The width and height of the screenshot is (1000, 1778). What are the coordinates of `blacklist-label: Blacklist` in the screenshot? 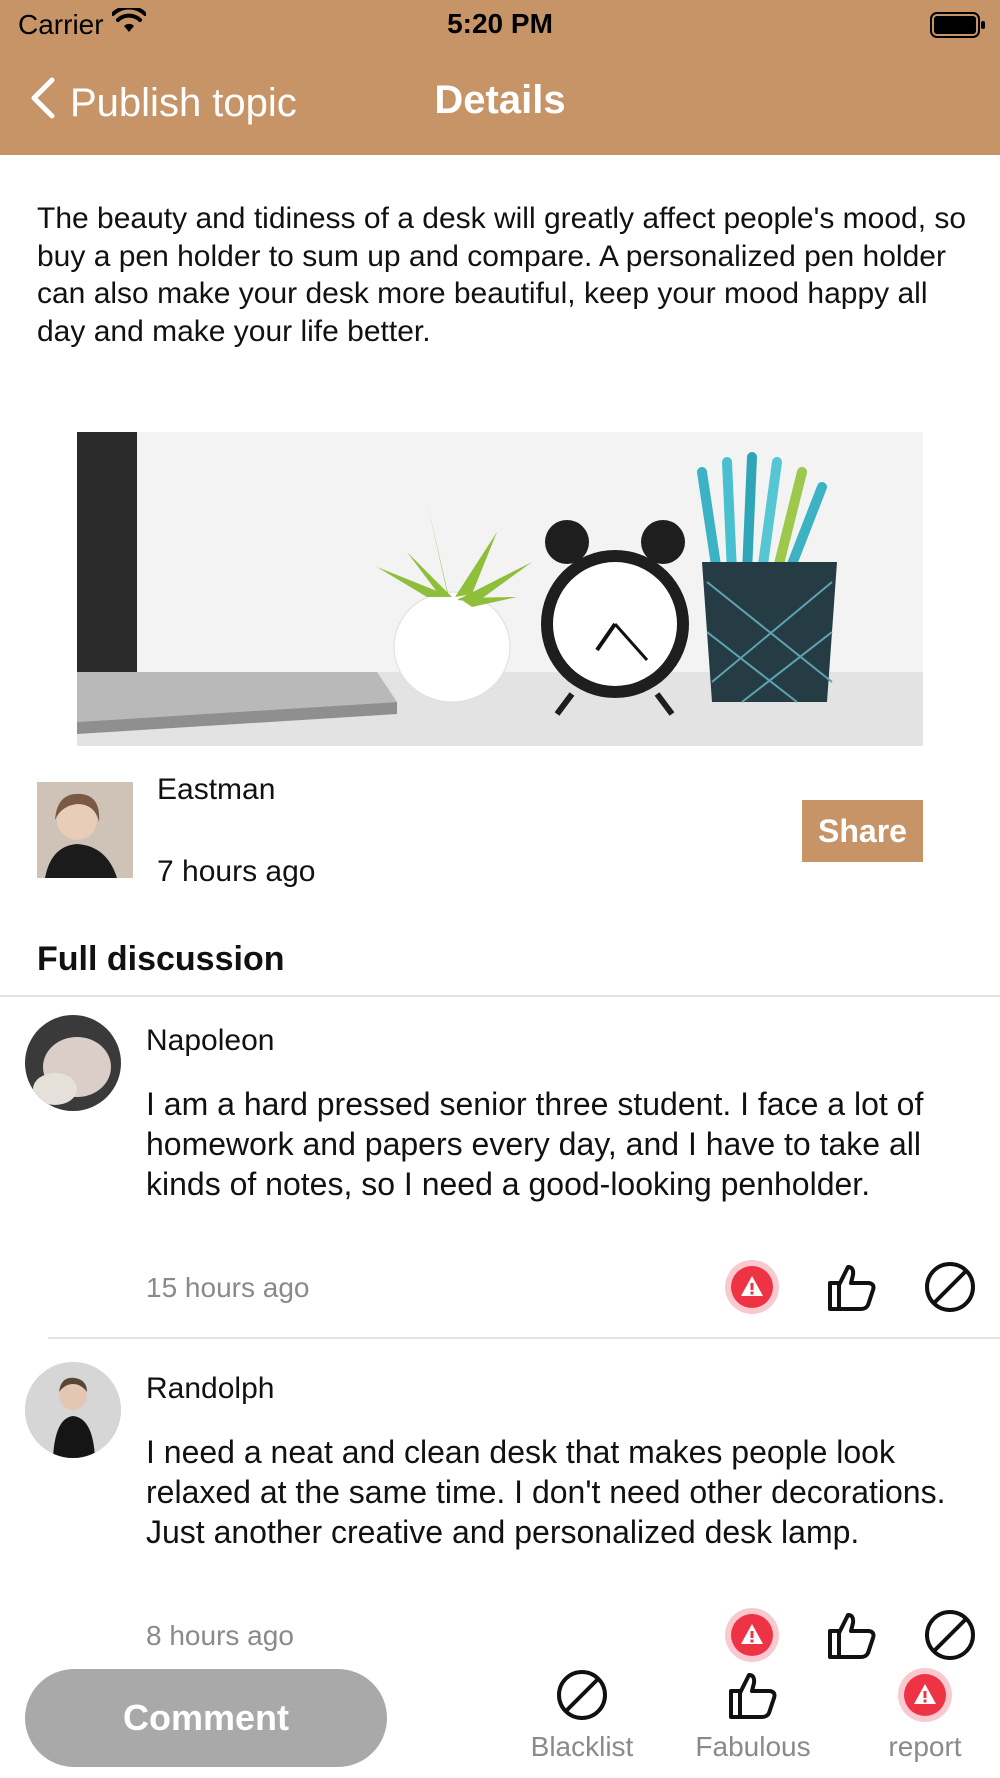 It's located at (582, 1746).